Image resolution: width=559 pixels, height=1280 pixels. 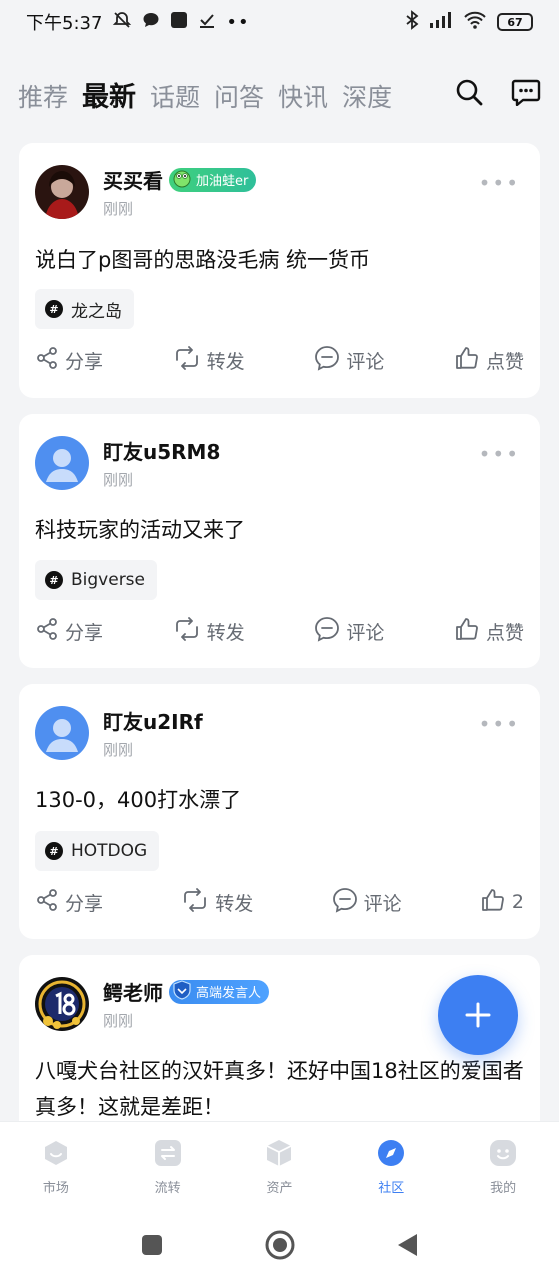 I want to click on tab-assets: 资产, so click(x=279, y=1167).